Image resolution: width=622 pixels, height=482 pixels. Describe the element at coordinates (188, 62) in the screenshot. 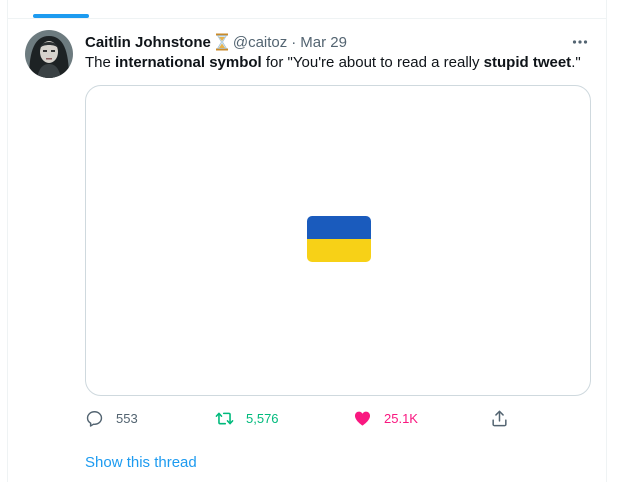

I see `text-part-bold: international symbol` at that location.